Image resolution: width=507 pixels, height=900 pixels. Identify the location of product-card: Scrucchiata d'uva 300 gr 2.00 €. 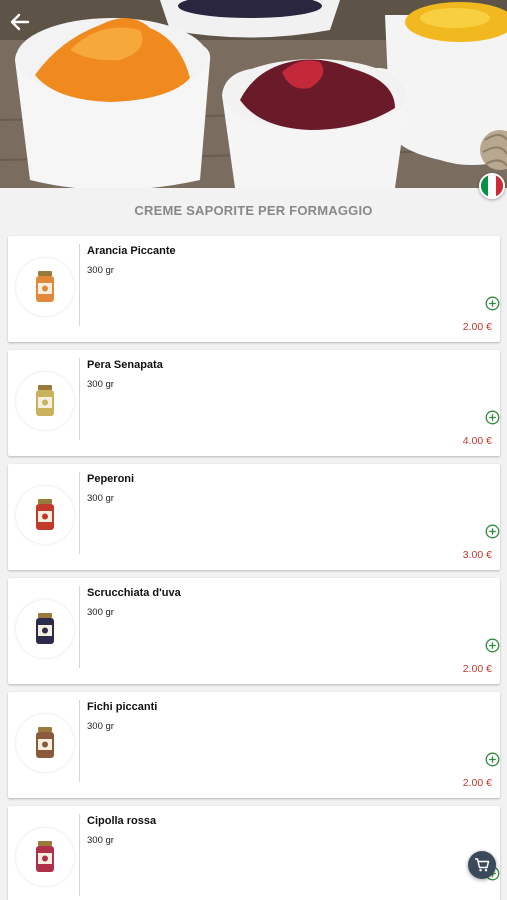
(254, 631).